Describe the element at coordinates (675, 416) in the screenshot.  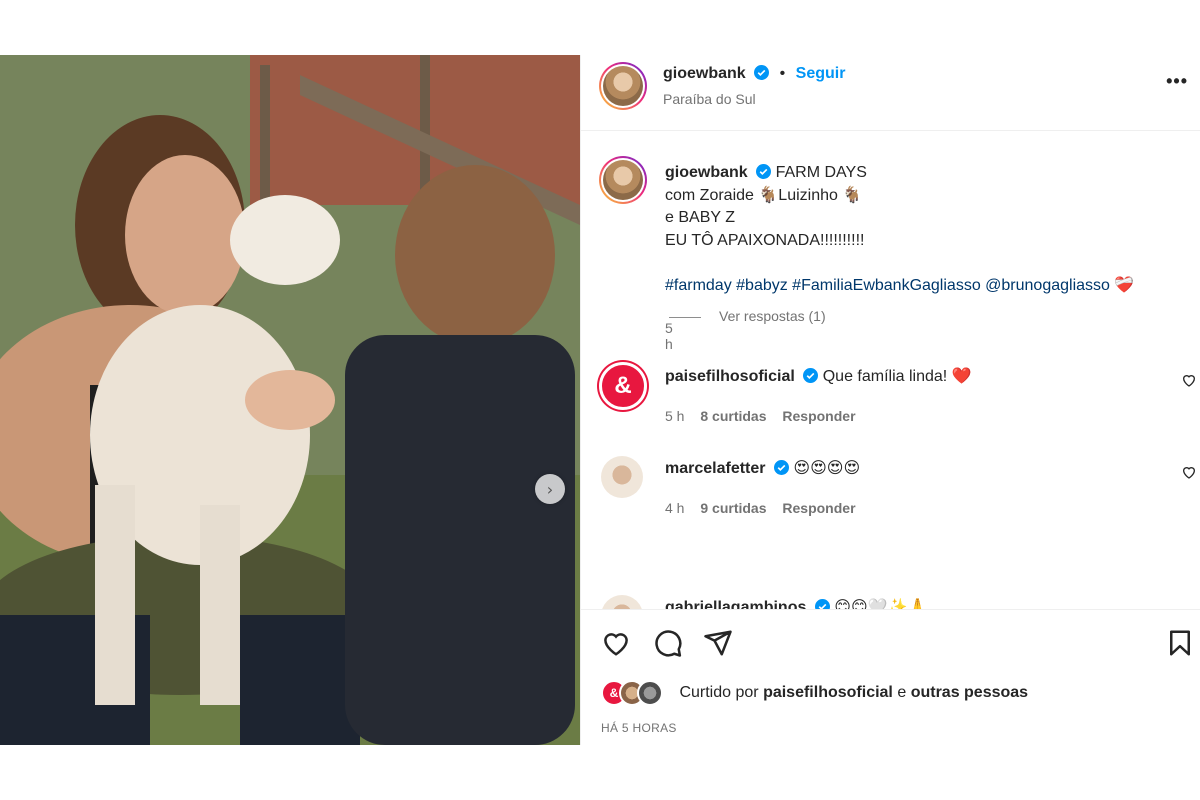
I see `comment-time: 5 h` at that location.